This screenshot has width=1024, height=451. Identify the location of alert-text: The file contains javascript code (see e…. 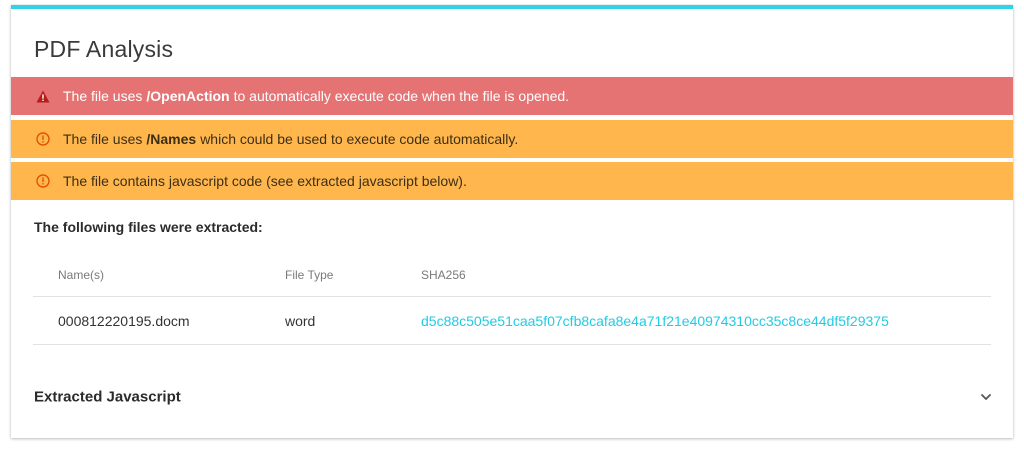
(265, 181).